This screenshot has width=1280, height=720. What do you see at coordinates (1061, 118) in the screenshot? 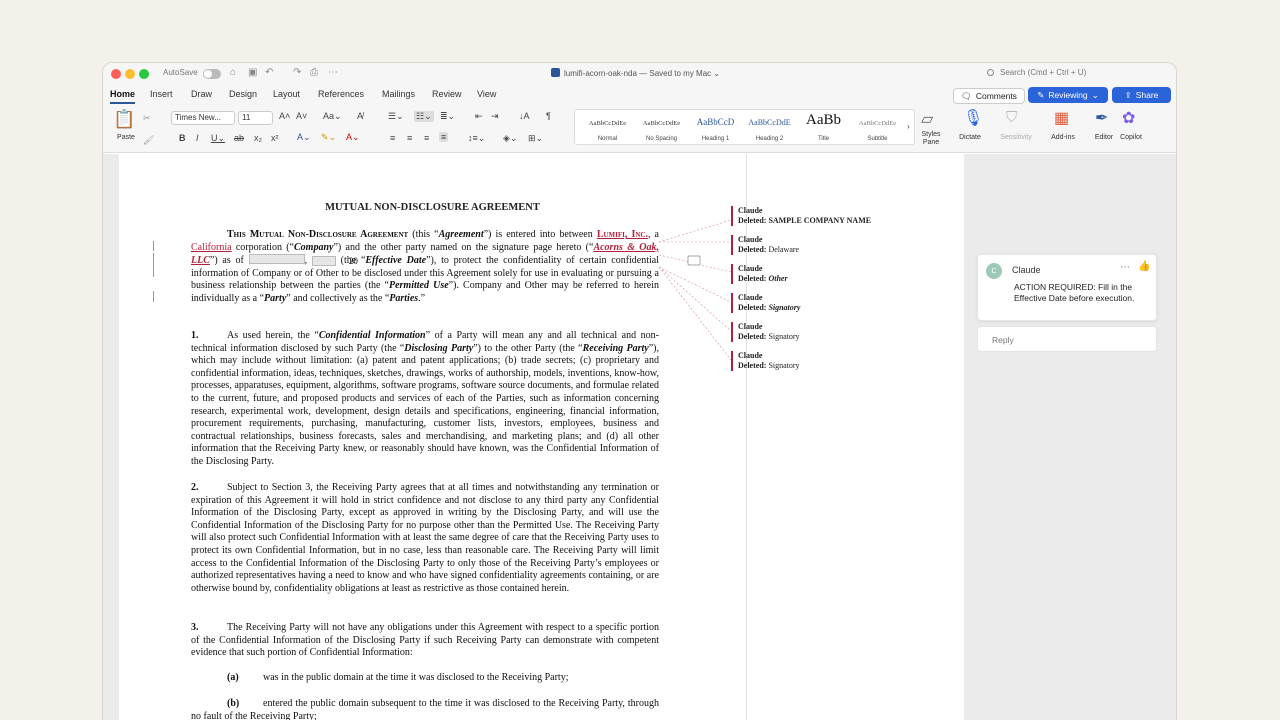
I see `add-ins-icon: ▦` at bounding box center [1061, 118].